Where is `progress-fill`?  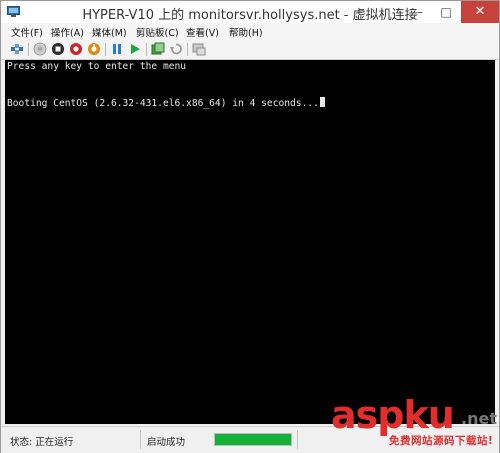
progress-fill is located at coordinates (253, 439).